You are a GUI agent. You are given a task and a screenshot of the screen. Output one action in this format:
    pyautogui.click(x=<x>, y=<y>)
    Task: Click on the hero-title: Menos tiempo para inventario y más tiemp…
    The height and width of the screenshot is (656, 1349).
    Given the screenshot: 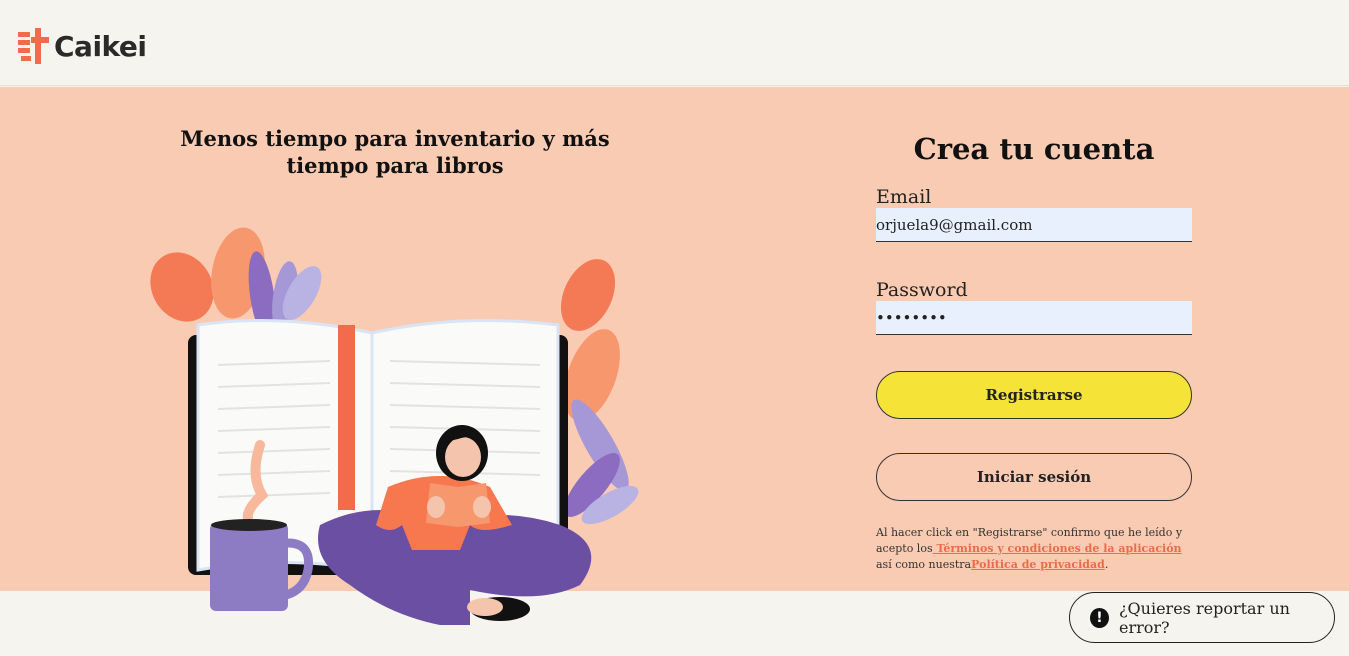 What is the action you would take?
    pyautogui.click(x=395, y=152)
    